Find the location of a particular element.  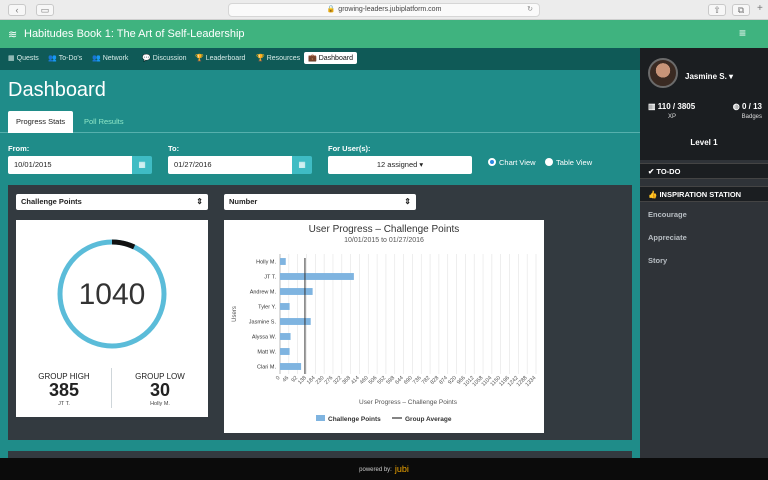

group-low-name: Holly M. is located at coordinates (160, 404).